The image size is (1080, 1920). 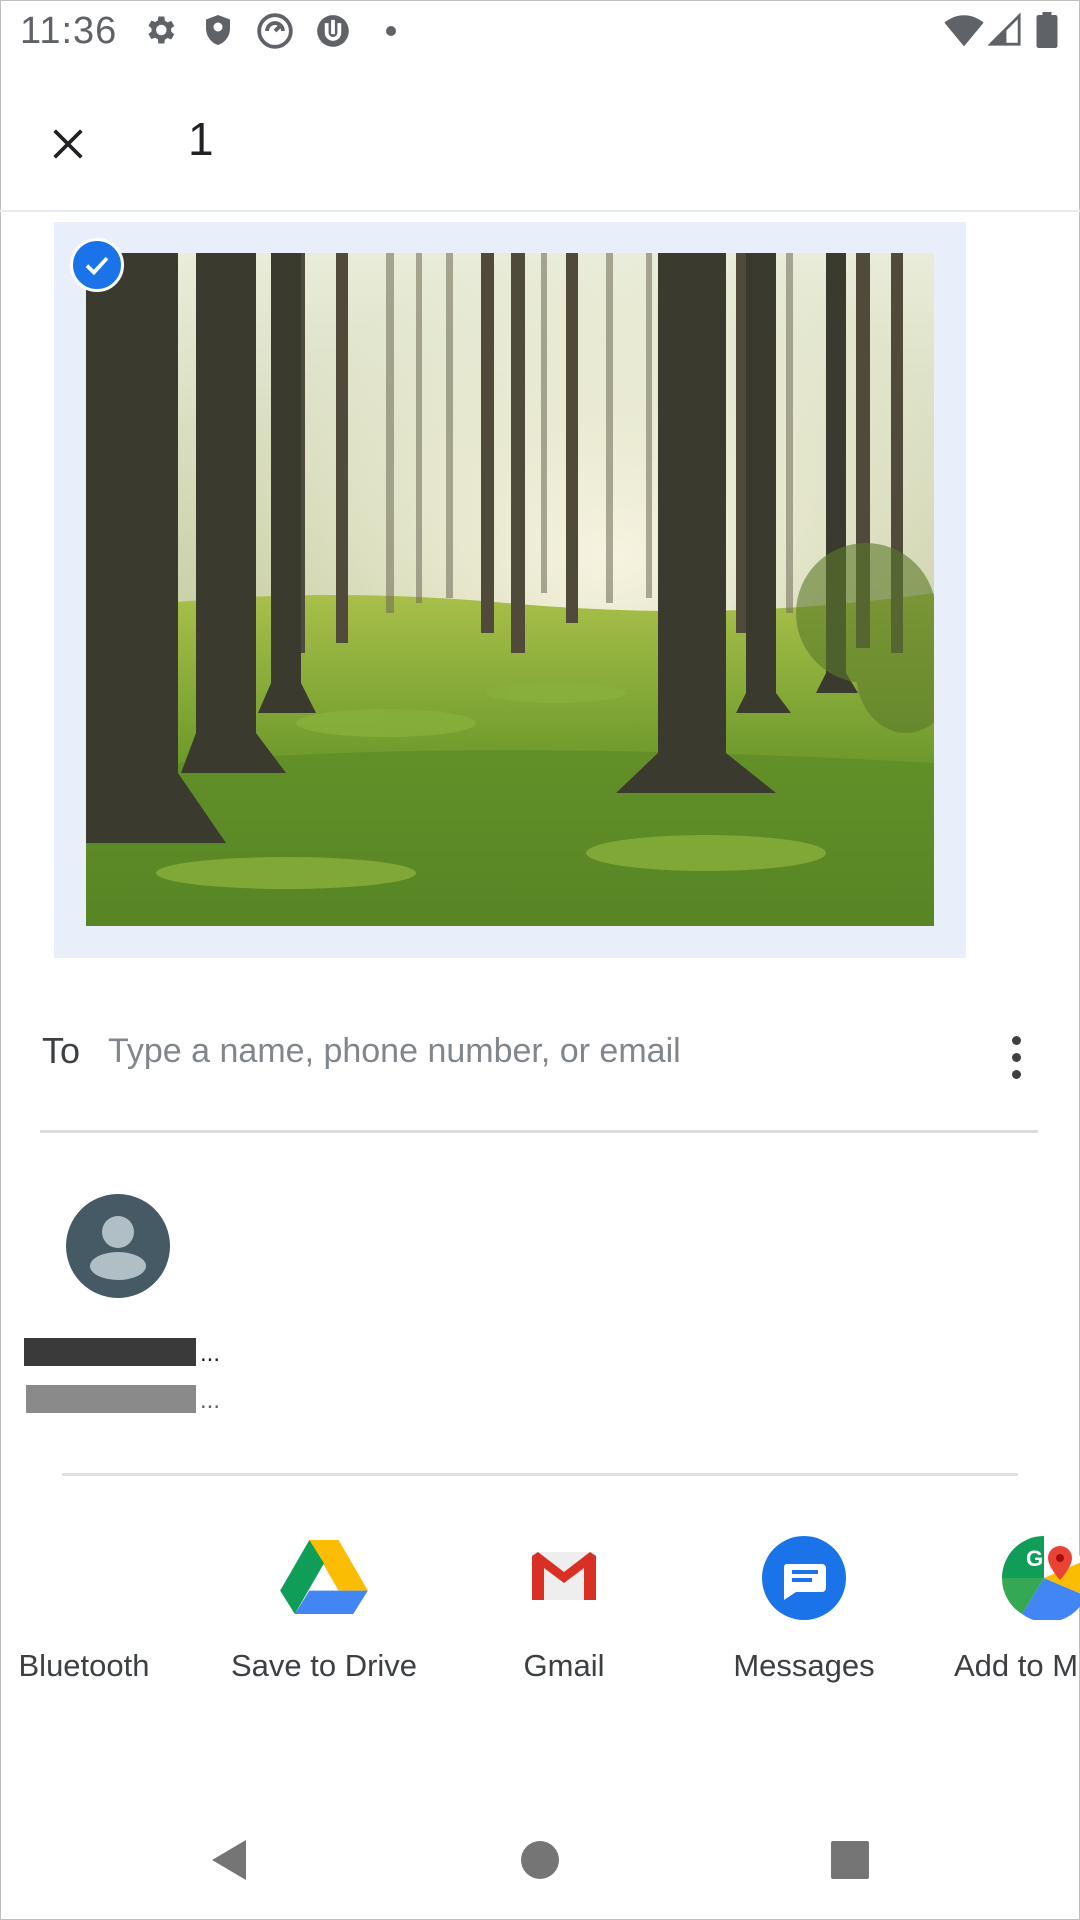 I want to click on svg-text: G, so click(x=1034, y=1558).